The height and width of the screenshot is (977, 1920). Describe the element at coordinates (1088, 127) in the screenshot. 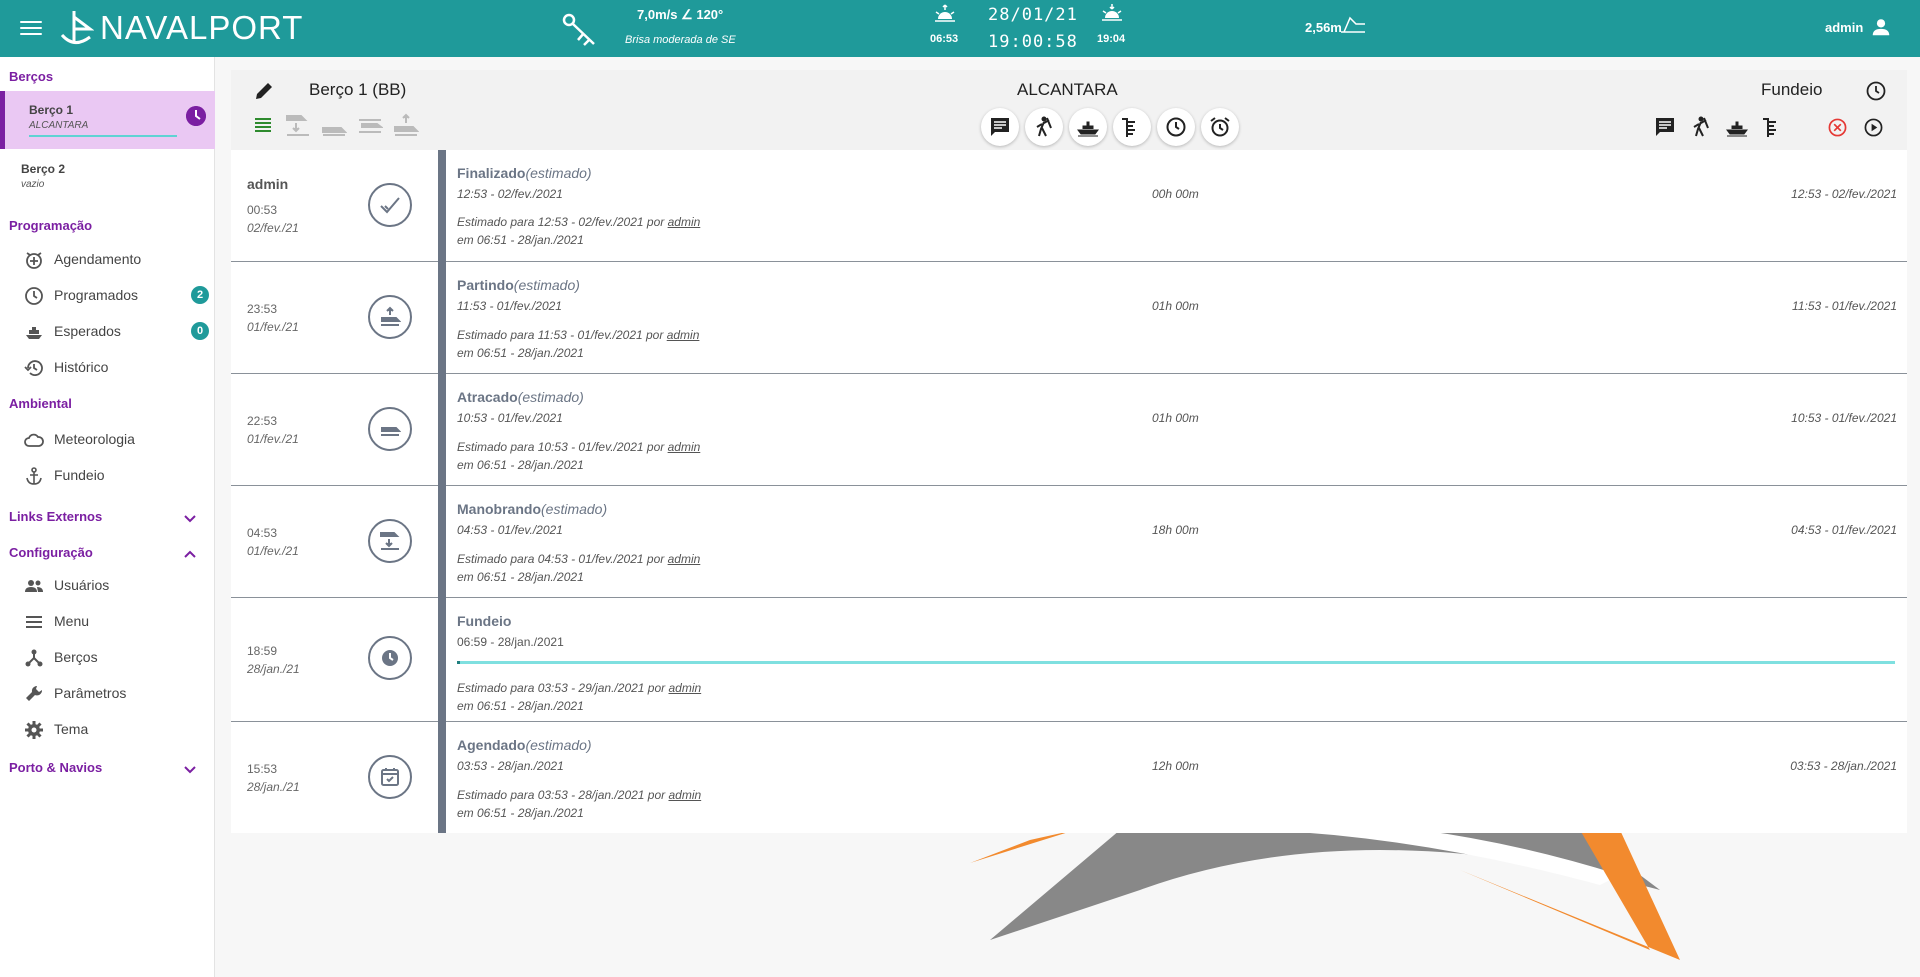

I see `ship-arrival-button` at that location.